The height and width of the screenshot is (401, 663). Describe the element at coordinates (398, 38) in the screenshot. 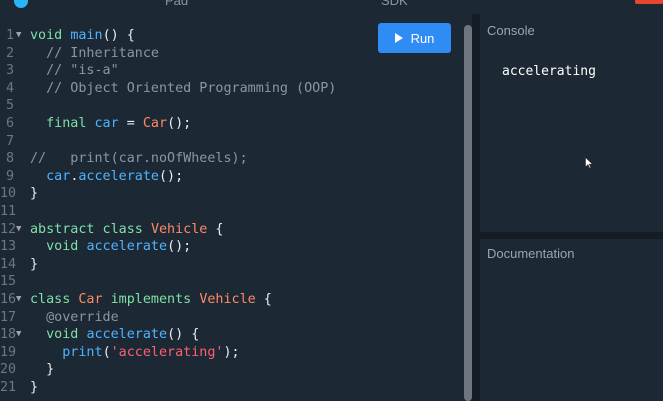

I see `play-icon` at that location.